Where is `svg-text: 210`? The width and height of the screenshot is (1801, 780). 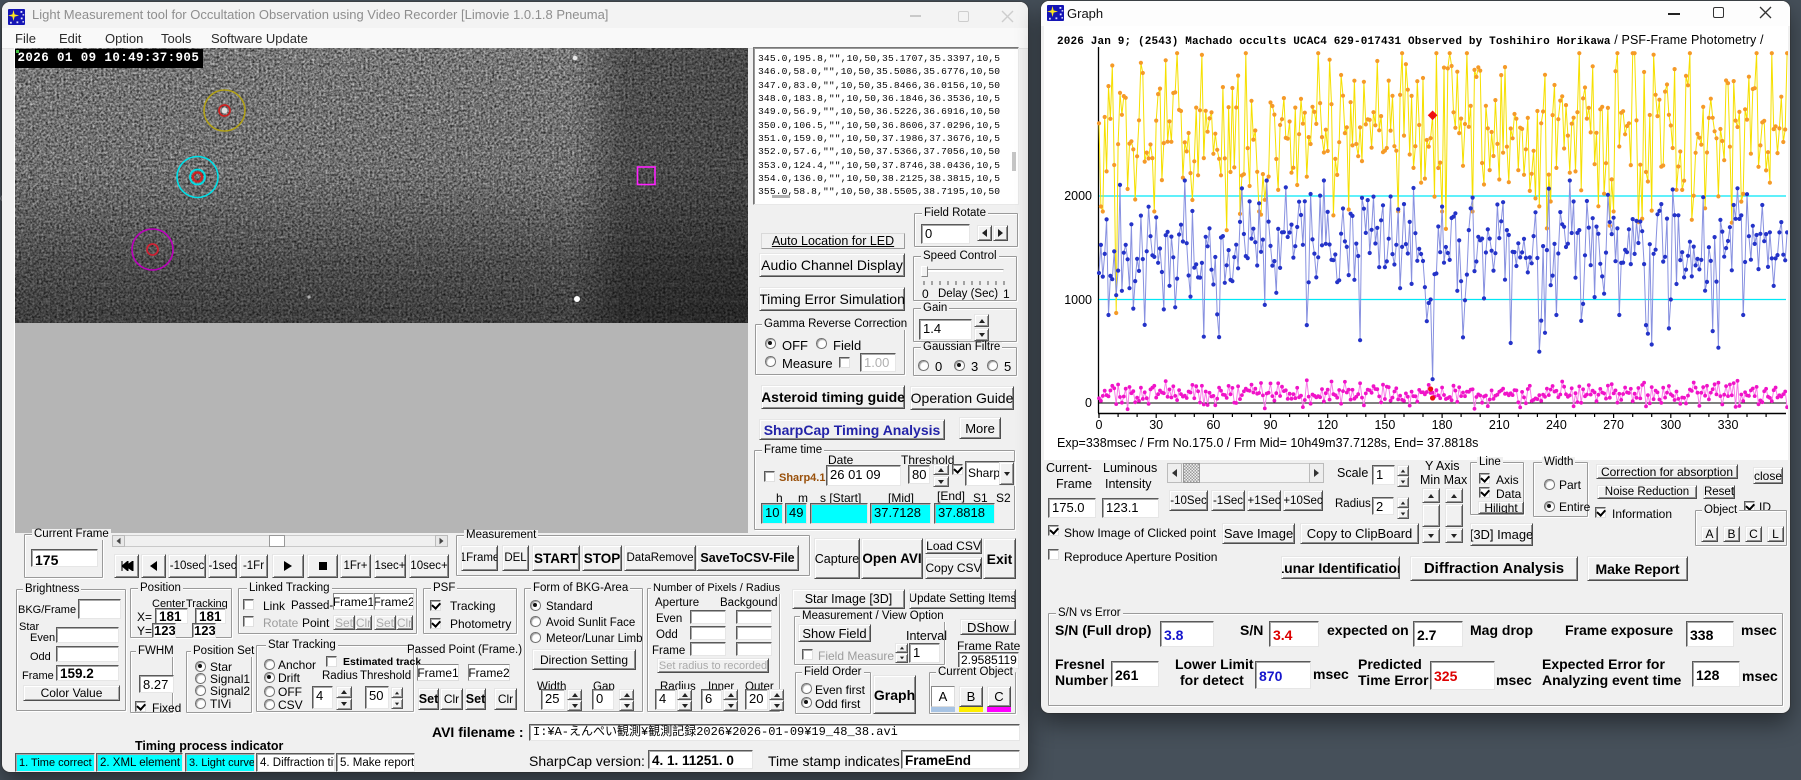 svg-text: 210 is located at coordinates (1499, 425).